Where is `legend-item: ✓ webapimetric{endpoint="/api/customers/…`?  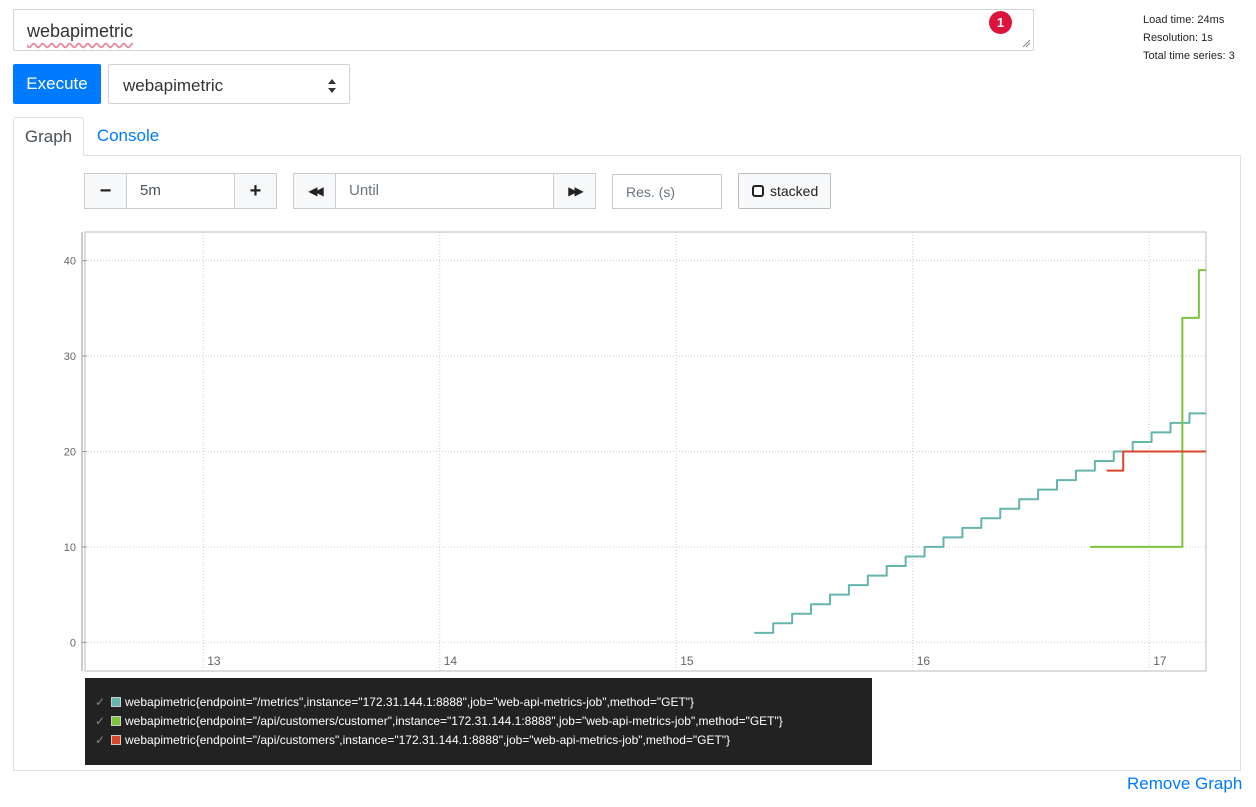
legend-item: ✓ webapimetric{endpoint="/api/customers/… is located at coordinates (478, 721).